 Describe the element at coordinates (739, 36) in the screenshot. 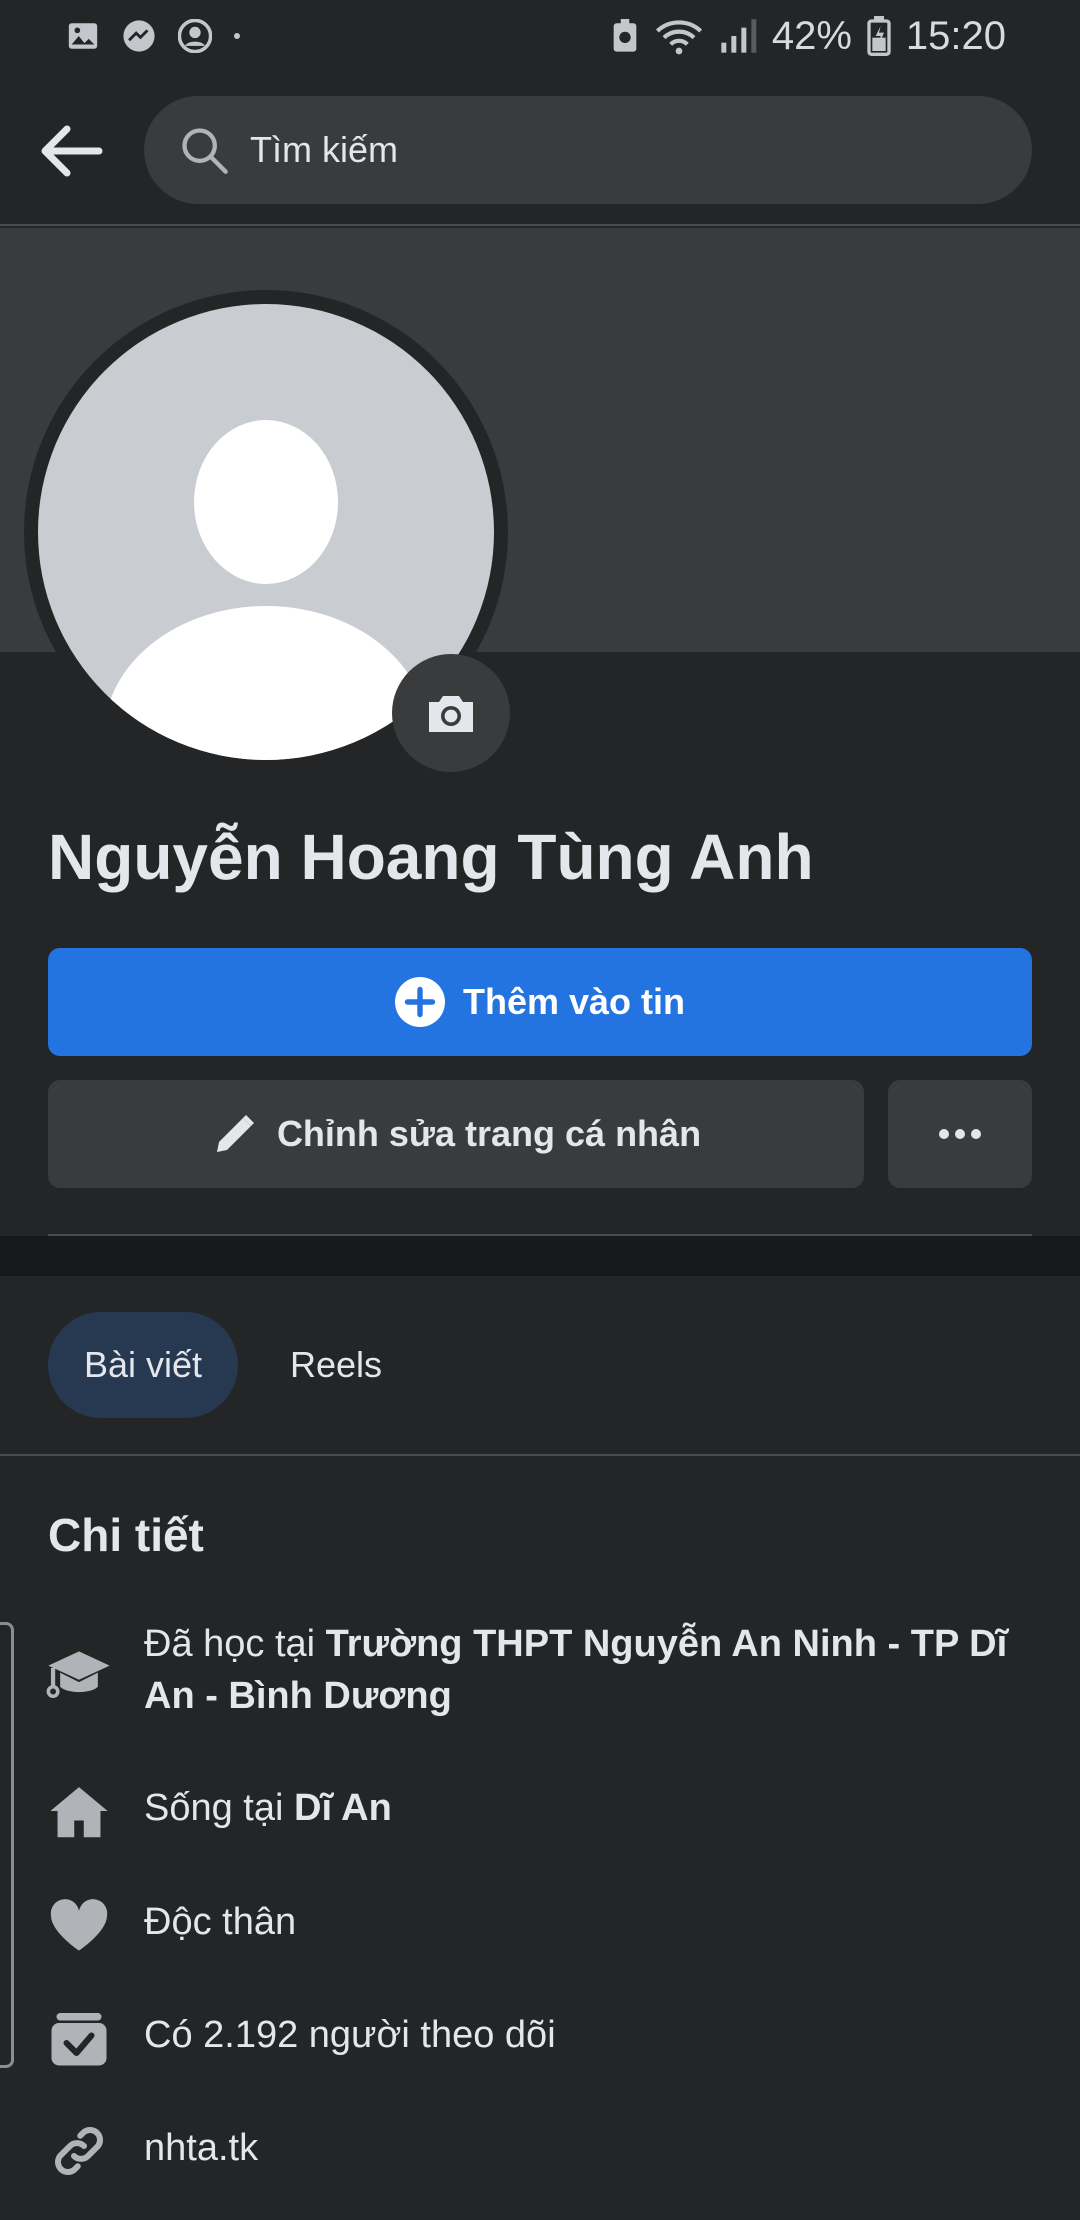

I see `signal-icon` at that location.